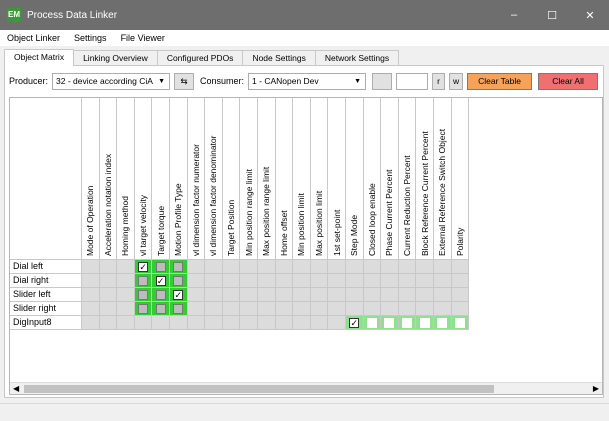 The width and height of the screenshot is (609, 421). I want to click on tab-configured-pdos: Configured PDOs, so click(200, 58).